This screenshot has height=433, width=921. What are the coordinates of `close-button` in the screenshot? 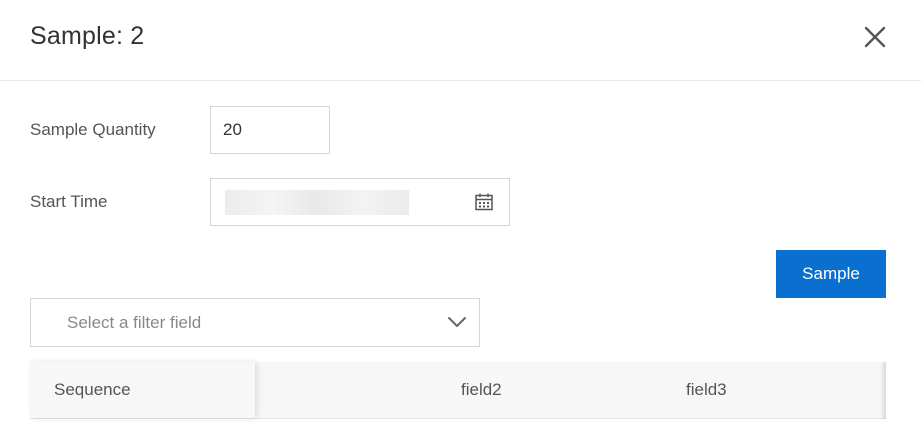 It's located at (875, 37).